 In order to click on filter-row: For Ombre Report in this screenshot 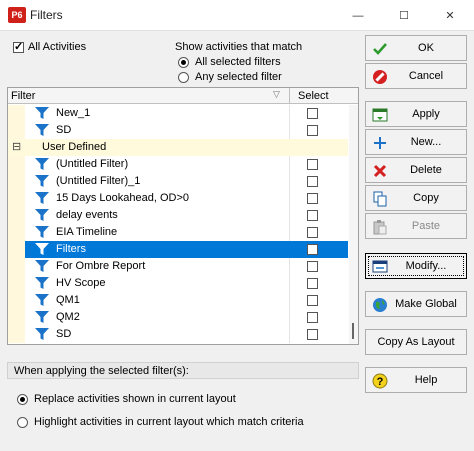, I will do `click(178, 266)`.